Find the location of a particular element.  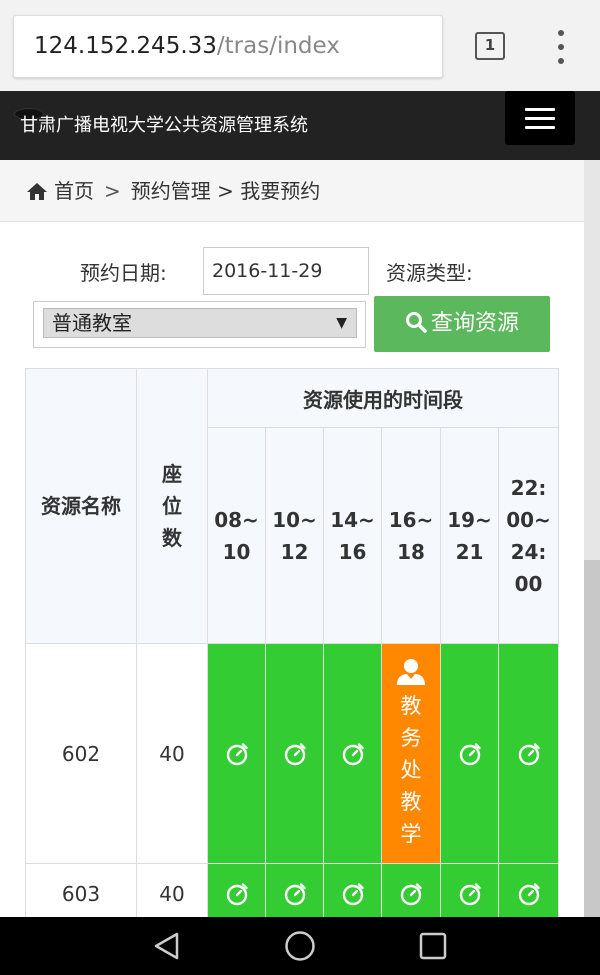

header-slot: 19~21 is located at coordinates (469, 535).